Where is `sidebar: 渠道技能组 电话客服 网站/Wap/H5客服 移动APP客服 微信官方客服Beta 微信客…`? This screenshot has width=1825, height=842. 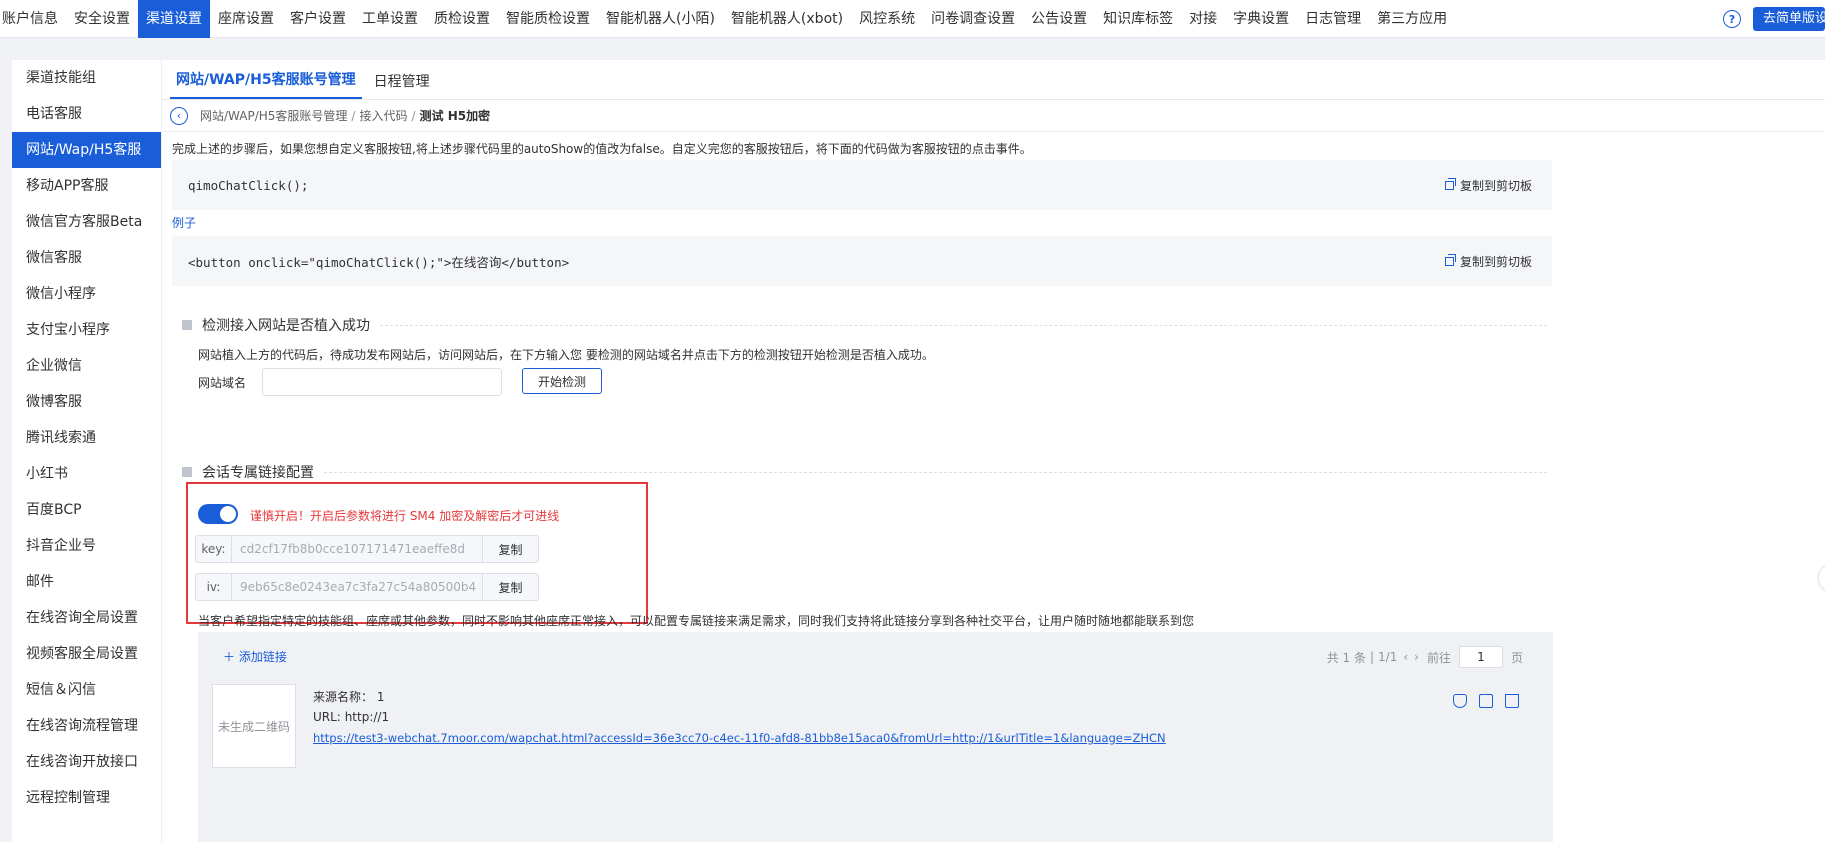
sidebar: 渠道技能组 电话客服 网站/Wap/H5客服 移动APP客服 微信官方客服Beta 微信客… is located at coordinates (87, 451).